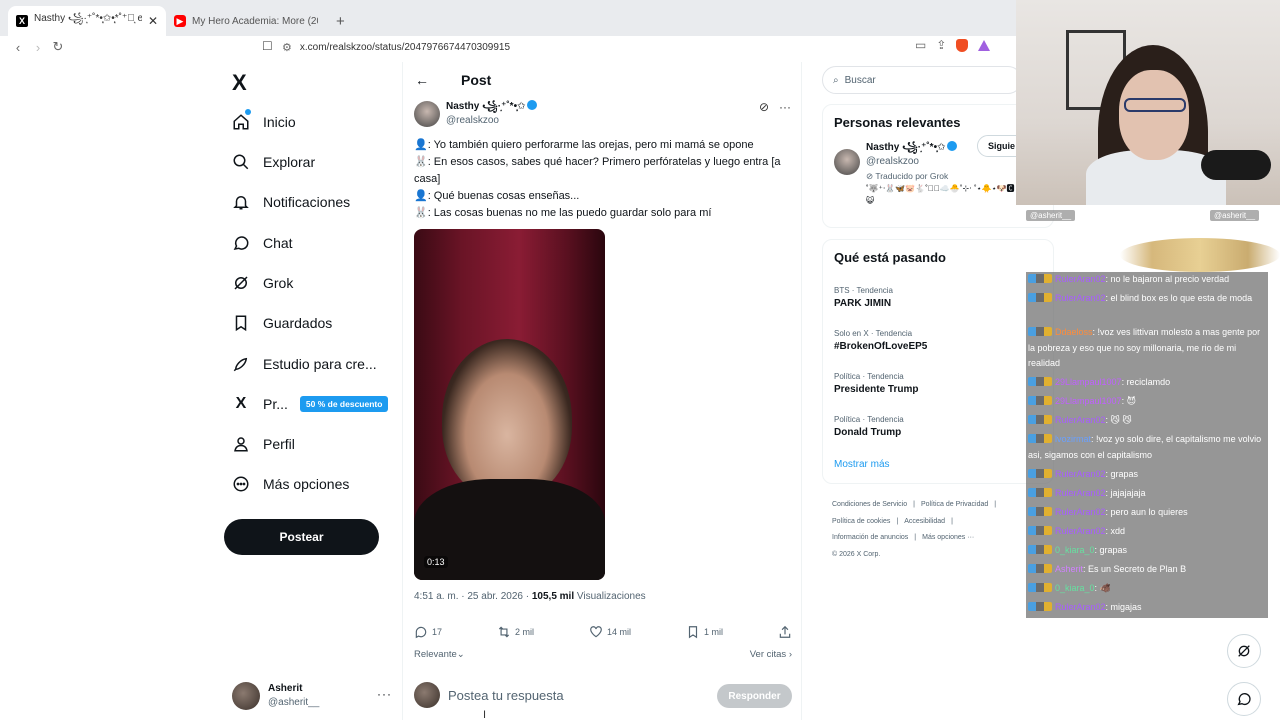  I want to click on chat-message: RulerAran02: migajas, so click(1147, 608).